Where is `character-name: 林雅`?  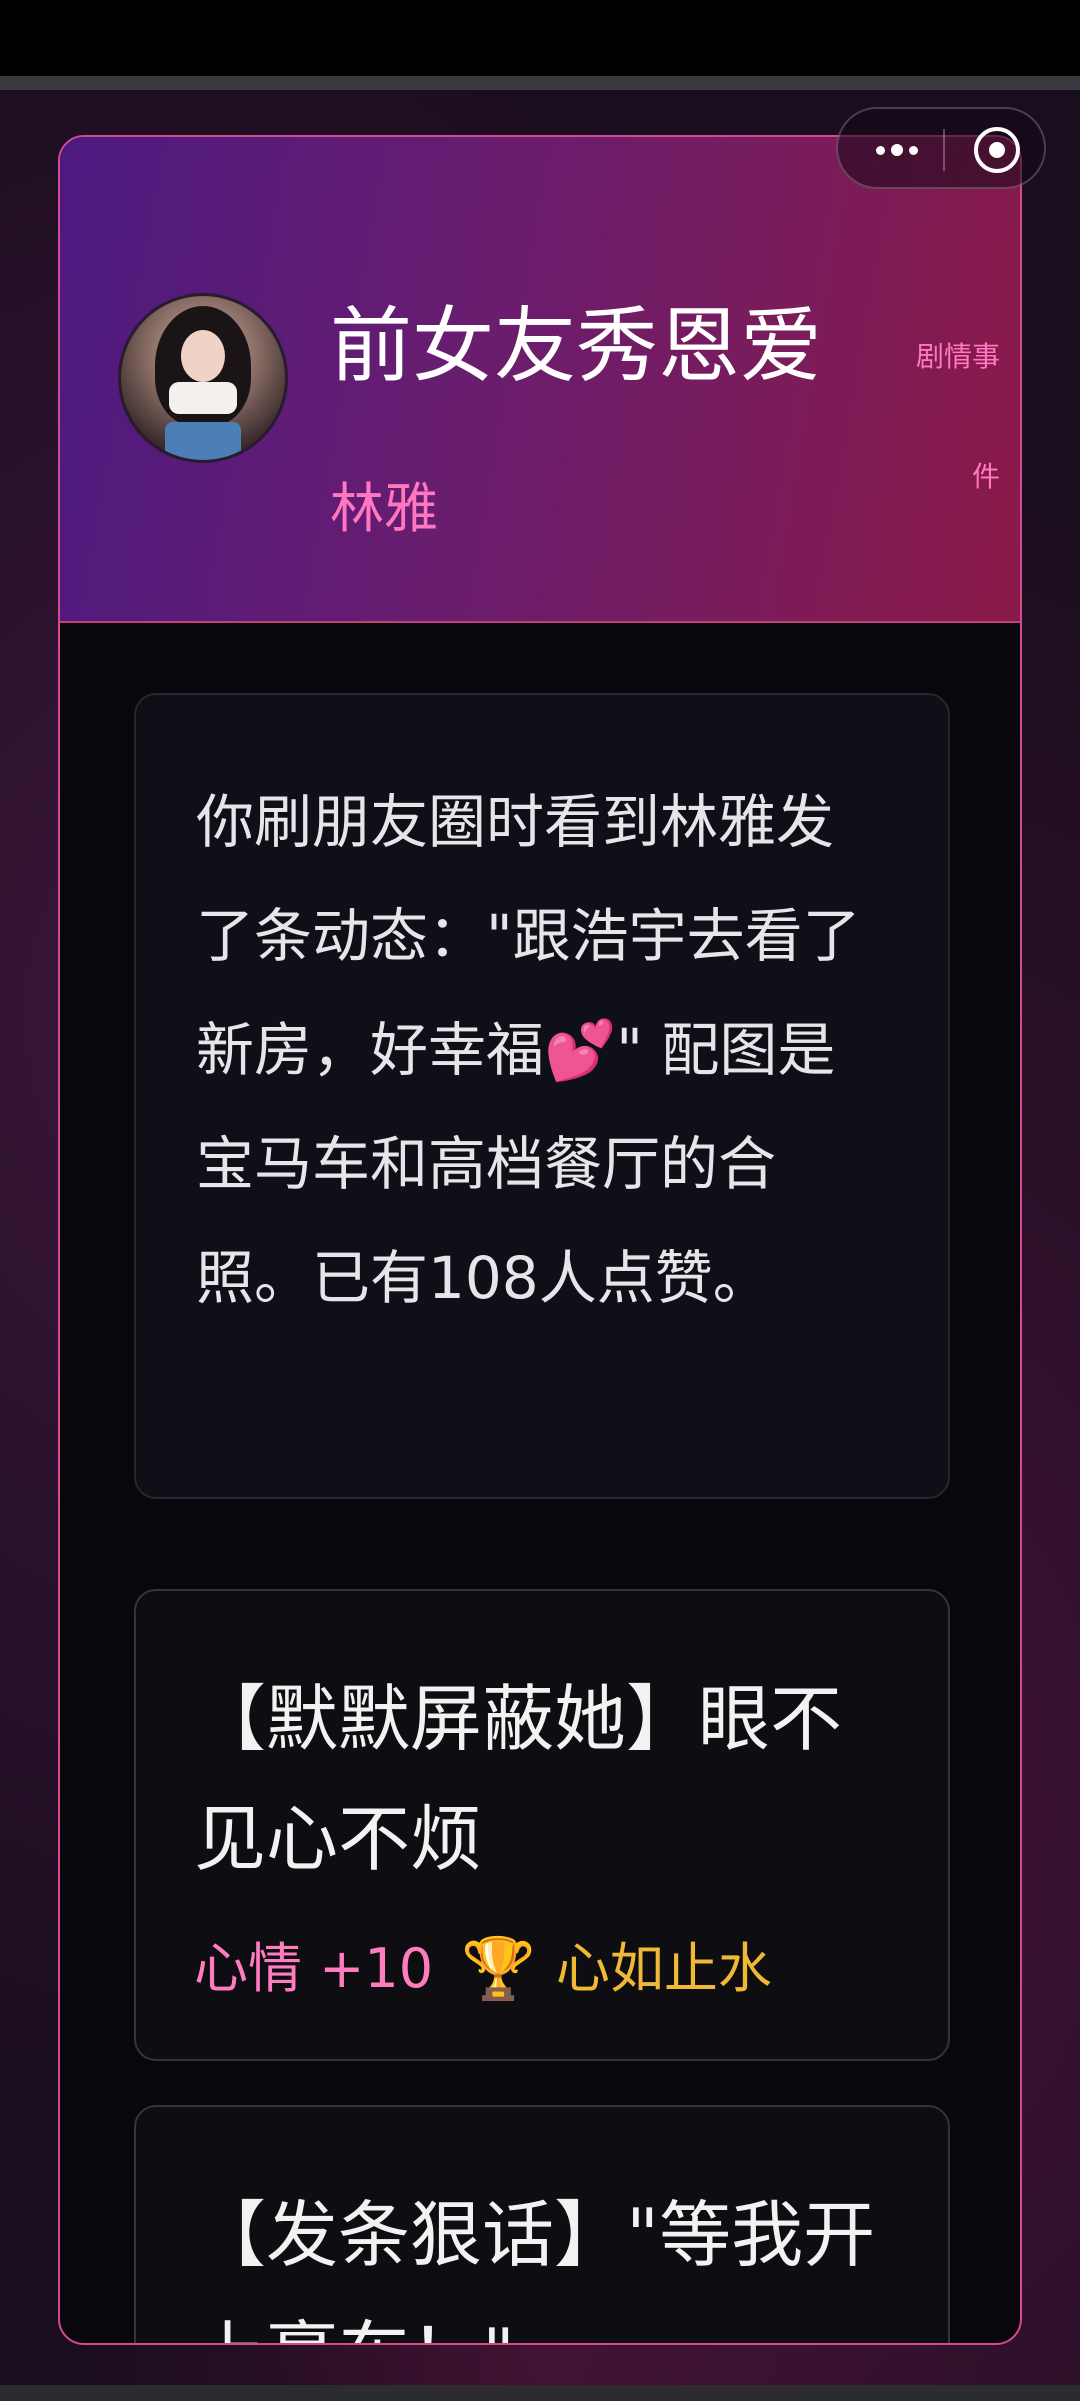 character-name: 林雅 is located at coordinates (384, 508).